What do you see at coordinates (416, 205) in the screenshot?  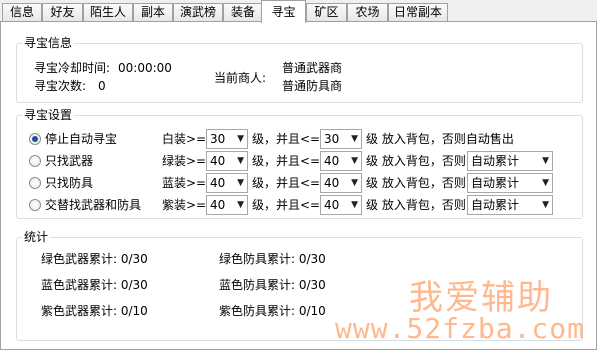 I see `purple-suffix-label: 级 放入背包，否则` at bounding box center [416, 205].